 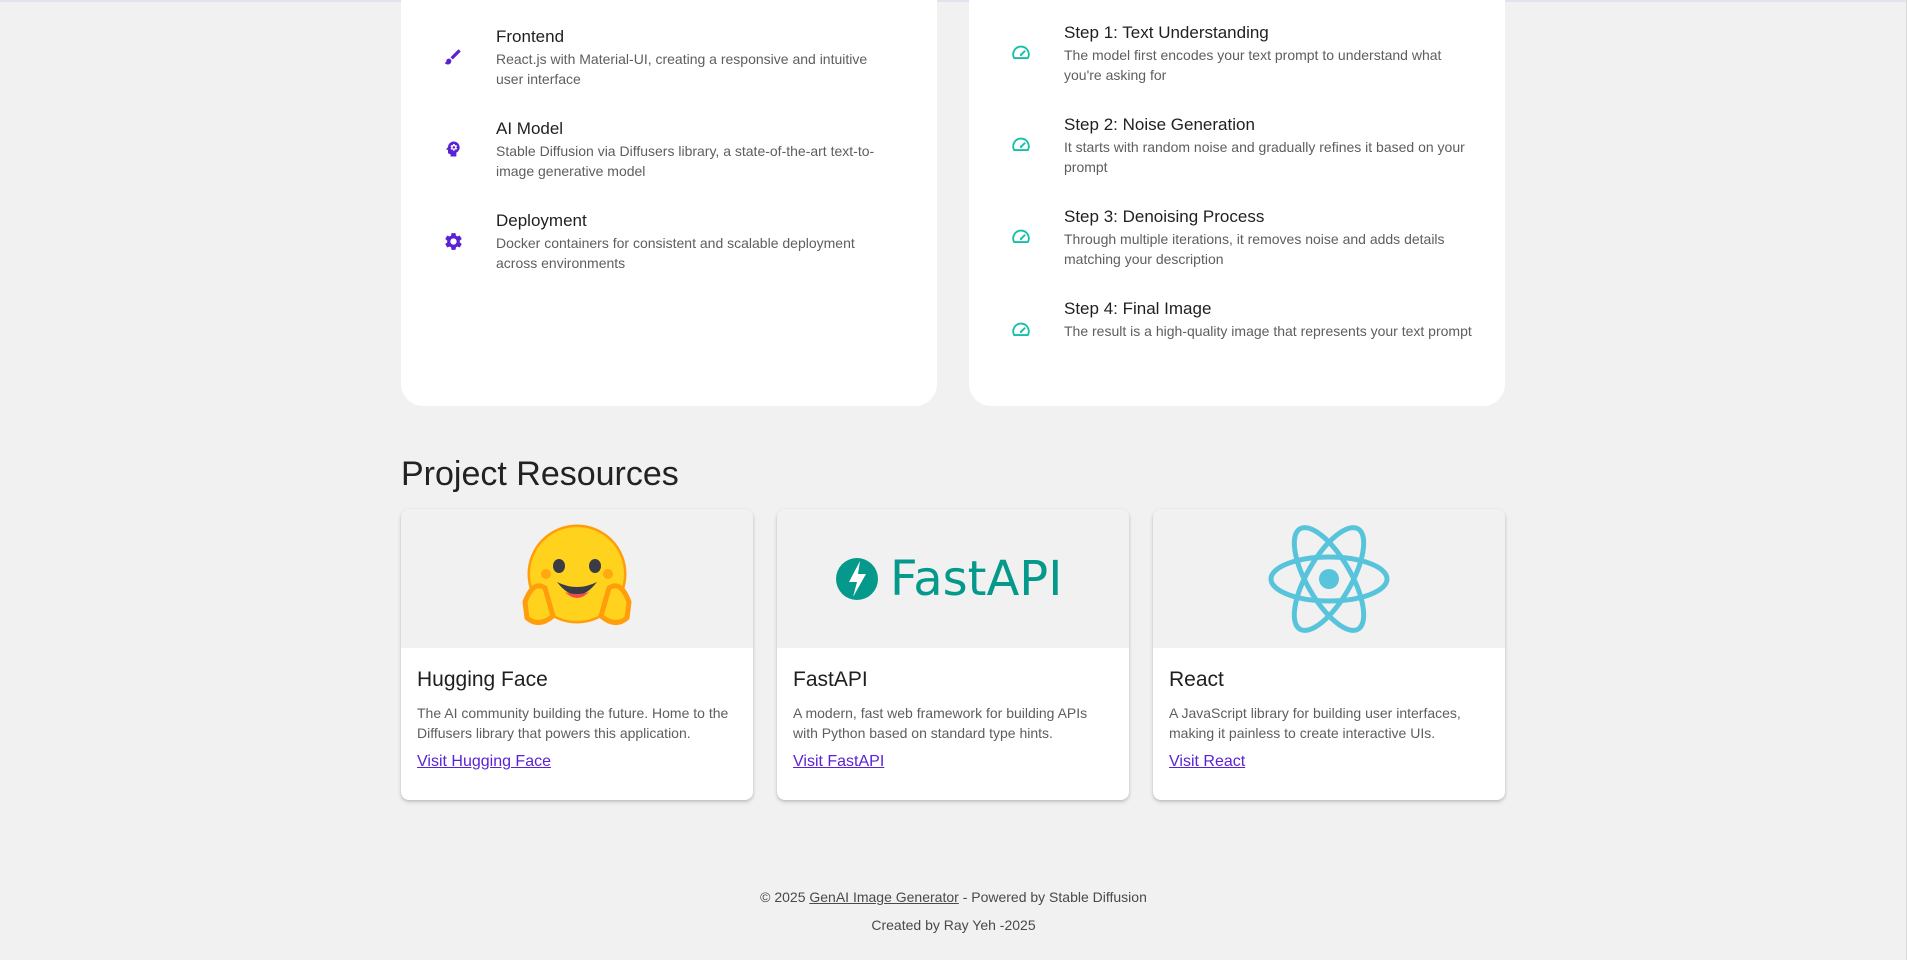 What do you see at coordinates (540, 474) in the screenshot?
I see `resources-heading: Project Resources` at bounding box center [540, 474].